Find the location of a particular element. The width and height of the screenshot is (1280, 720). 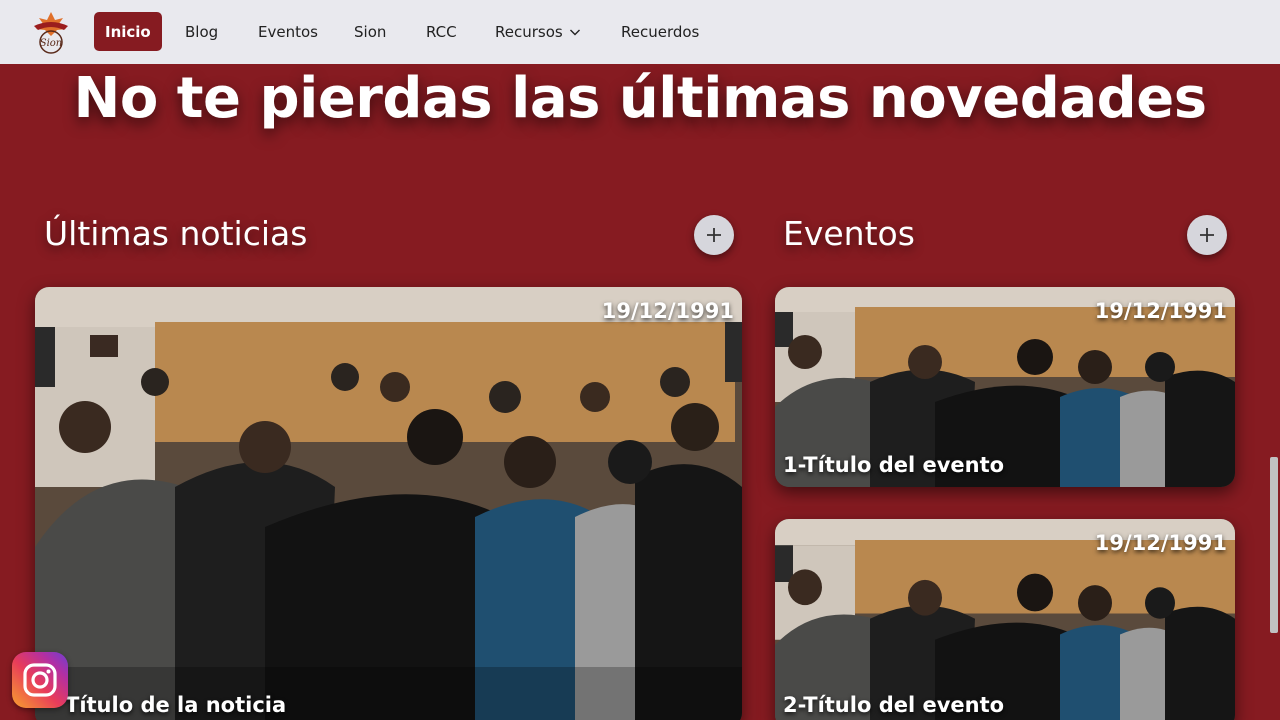

nav-item-eventos: Eventos is located at coordinates (288, 31).